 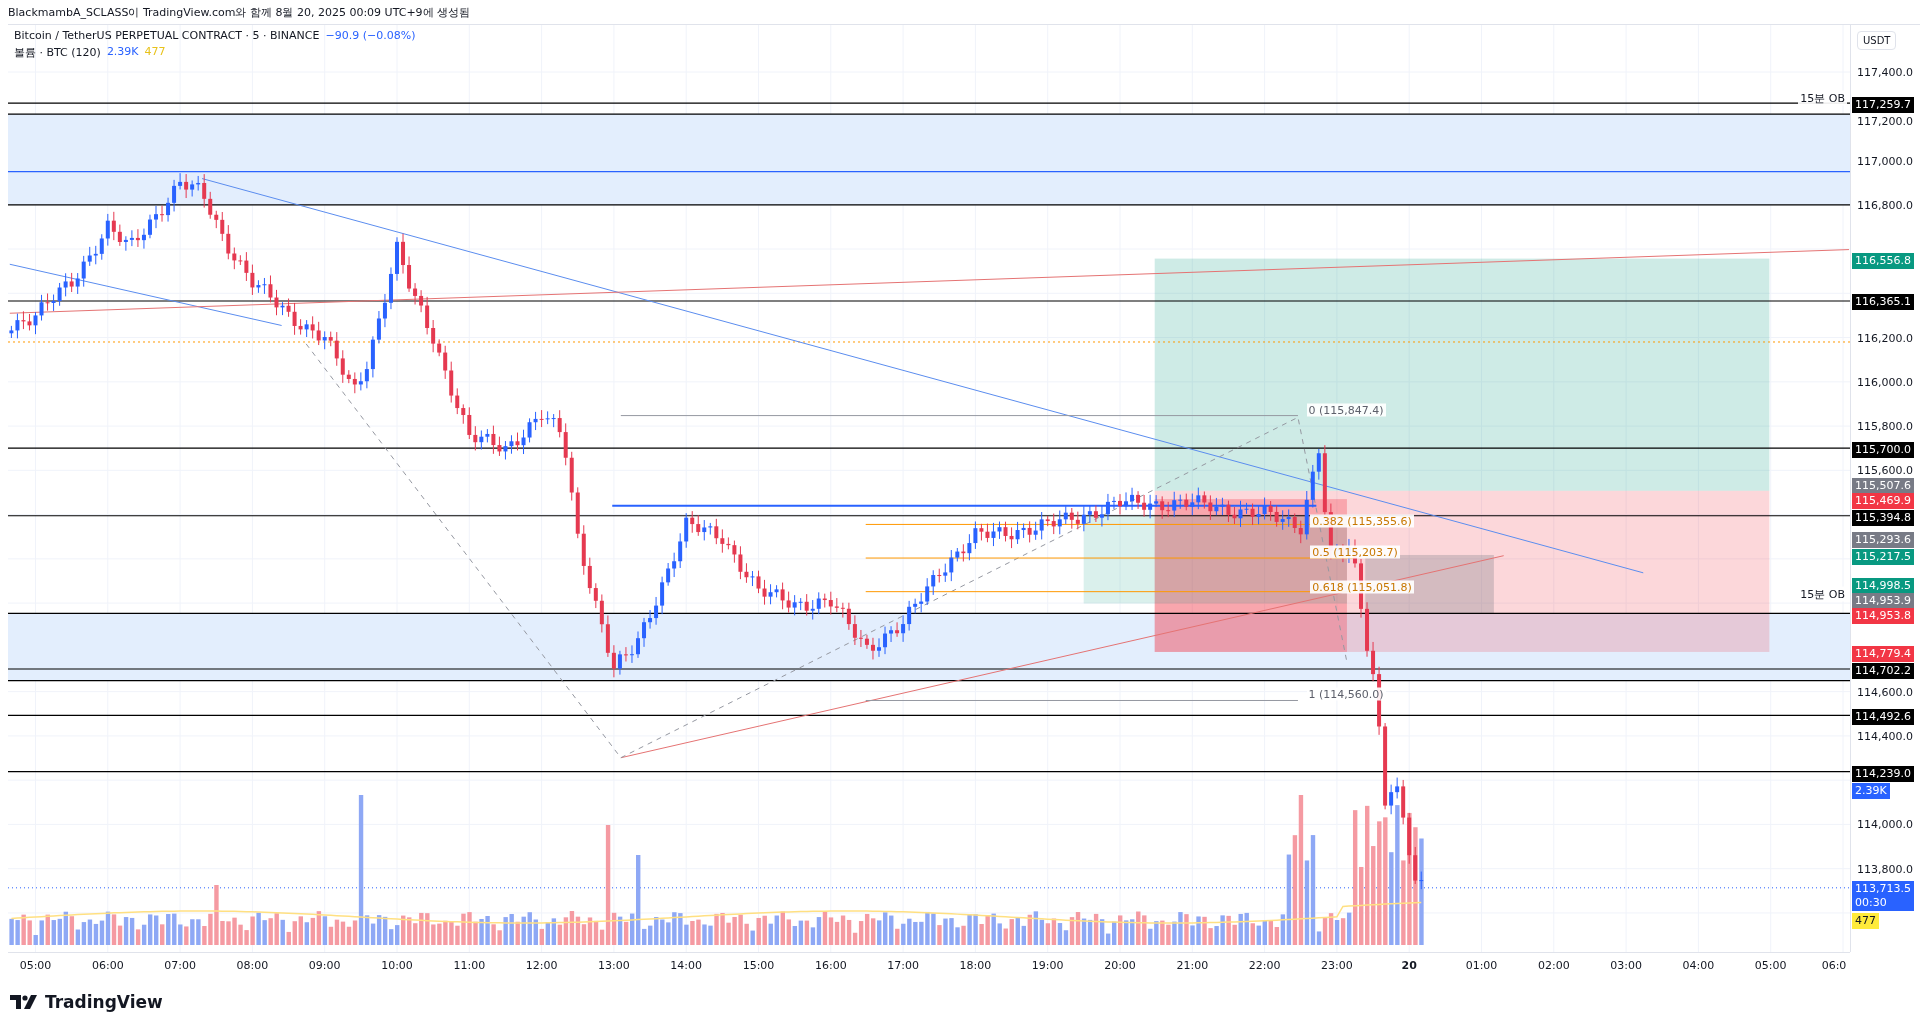 What do you see at coordinates (1047, 965) in the screenshot?
I see `time-tick: 19:00` at bounding box center [1047, 965].